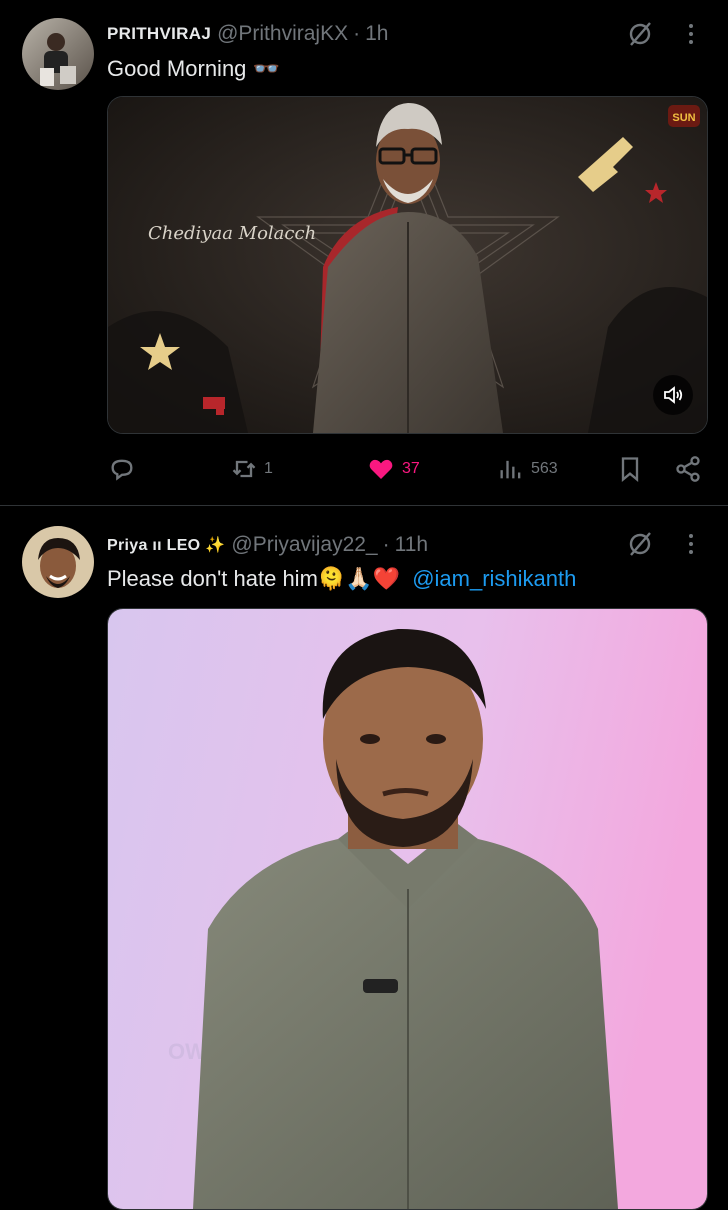 Image resolution: width=728 pixels, height=1210 pixels. I want to click on volume-icon, so click(673, 395).